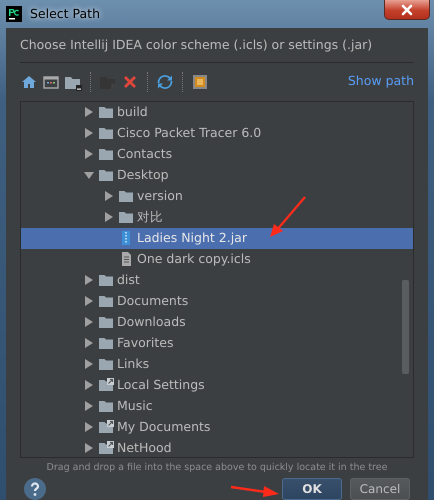 The height and width of the screenshot is (500, 434). I want to click on tree-item: Music, so click(217, 406).